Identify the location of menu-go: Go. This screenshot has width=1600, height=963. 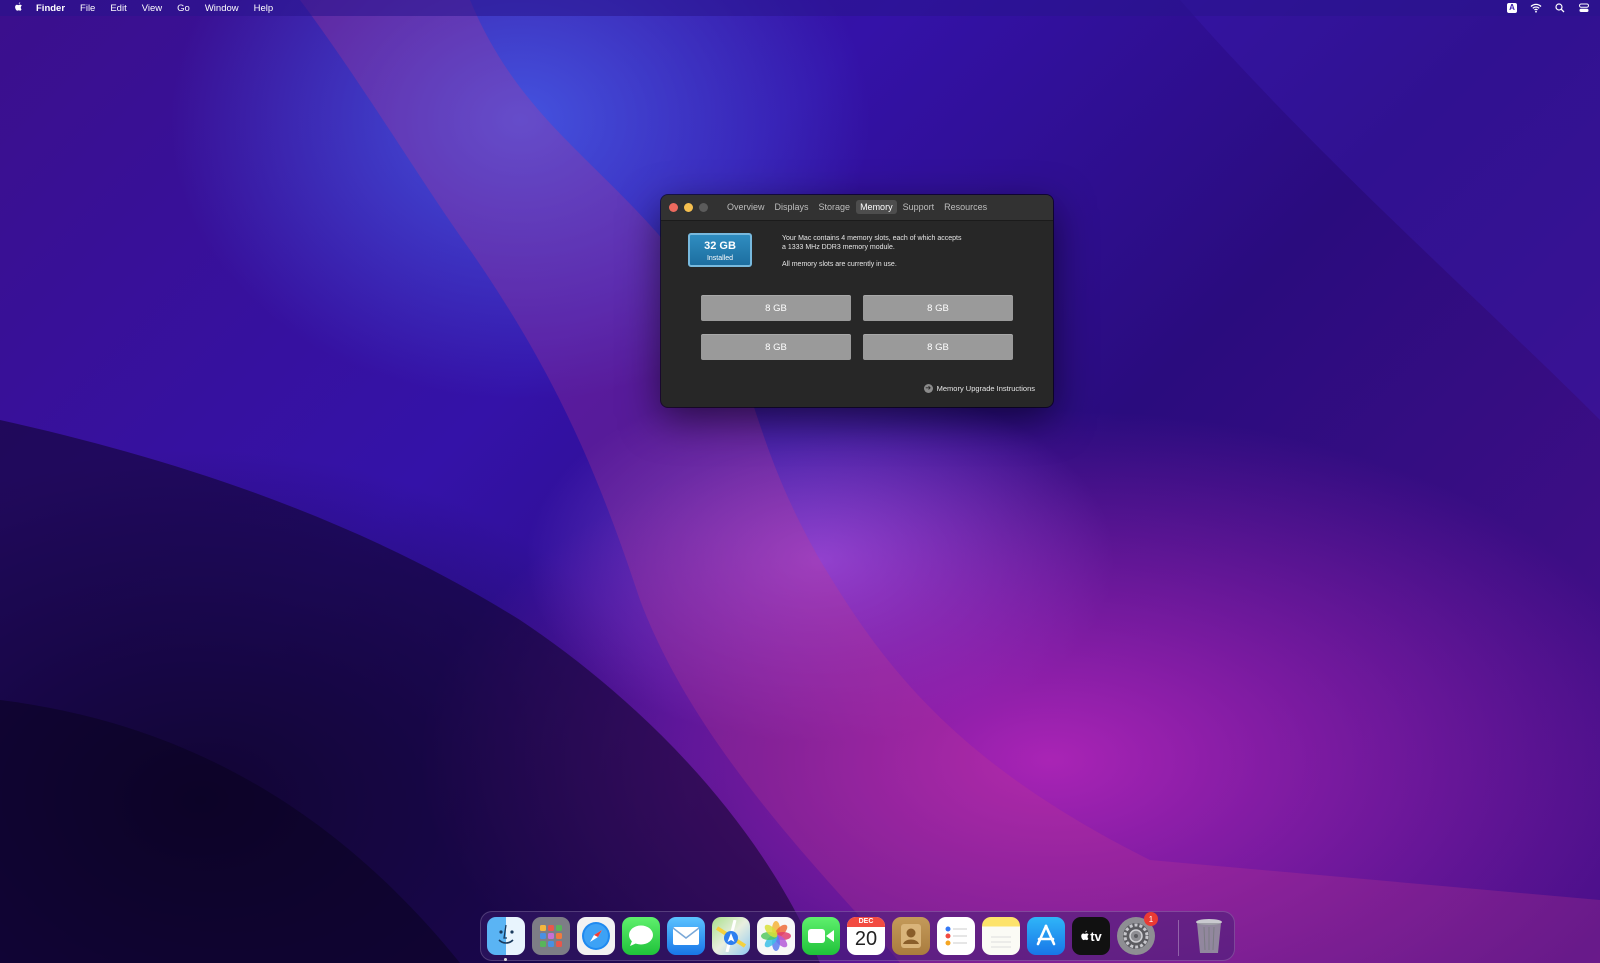
(183, 8).